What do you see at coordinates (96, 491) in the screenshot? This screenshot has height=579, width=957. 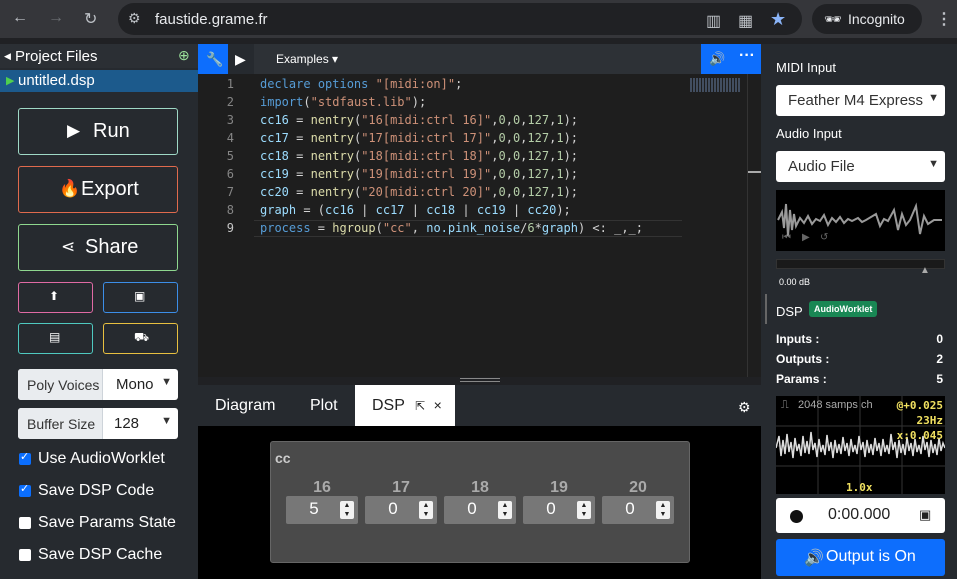 I see `save-dsp-code-label: Save DSP Code` at bounding box center [96, 491].